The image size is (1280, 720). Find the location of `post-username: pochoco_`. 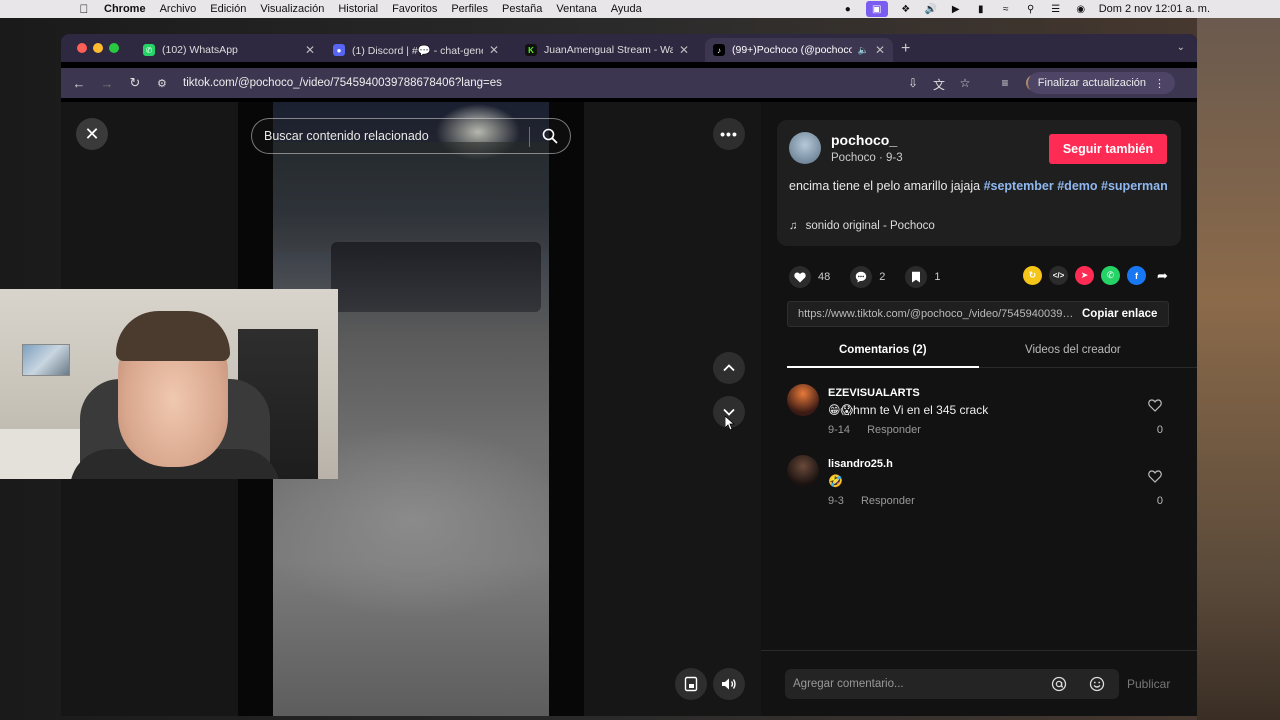

post-username: pochoco_ is located at coordinates (864, 140).